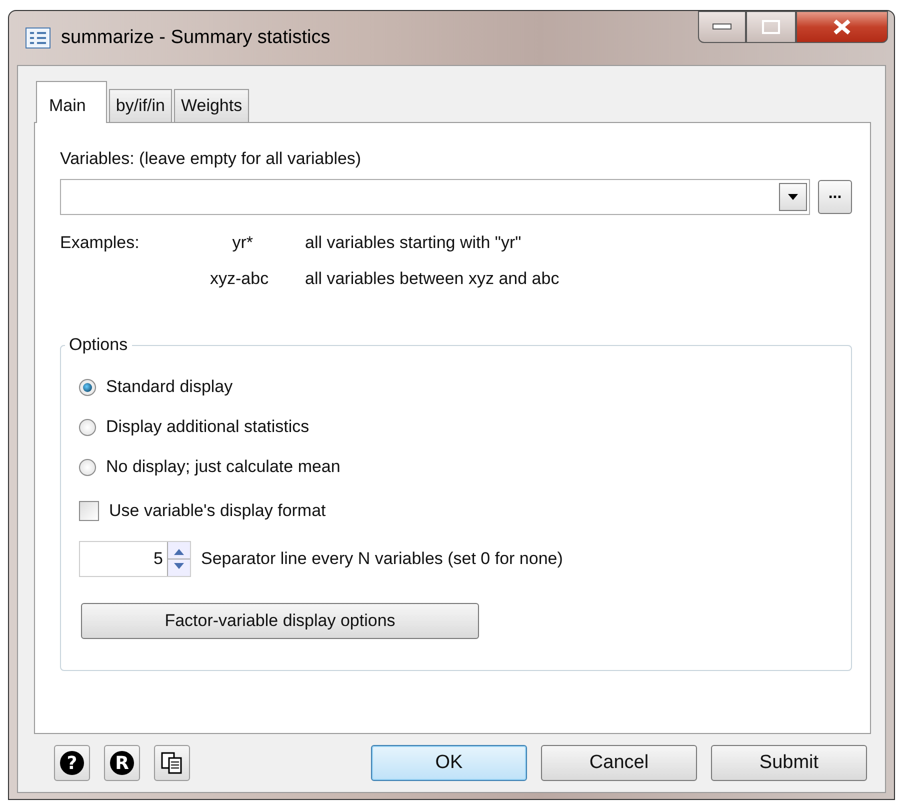 Image resolution: width=900 pixels, height=807 pixels. What do you see at coordinates (98, 345) in the screenshot?
I see `options-title: Options` at bounding box center [98, 345].